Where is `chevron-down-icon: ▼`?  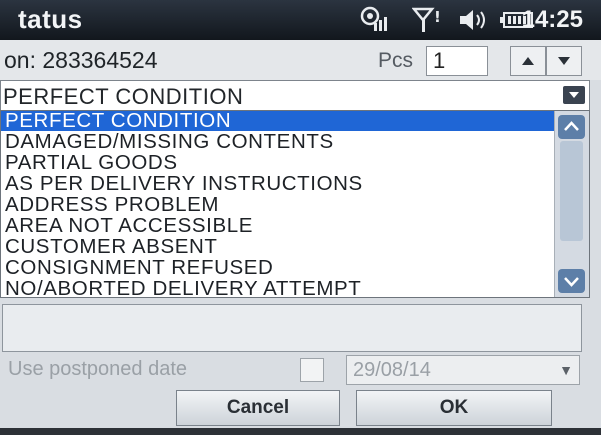 chevron-down-icon: ▼ is located at coordinates (566, 370).